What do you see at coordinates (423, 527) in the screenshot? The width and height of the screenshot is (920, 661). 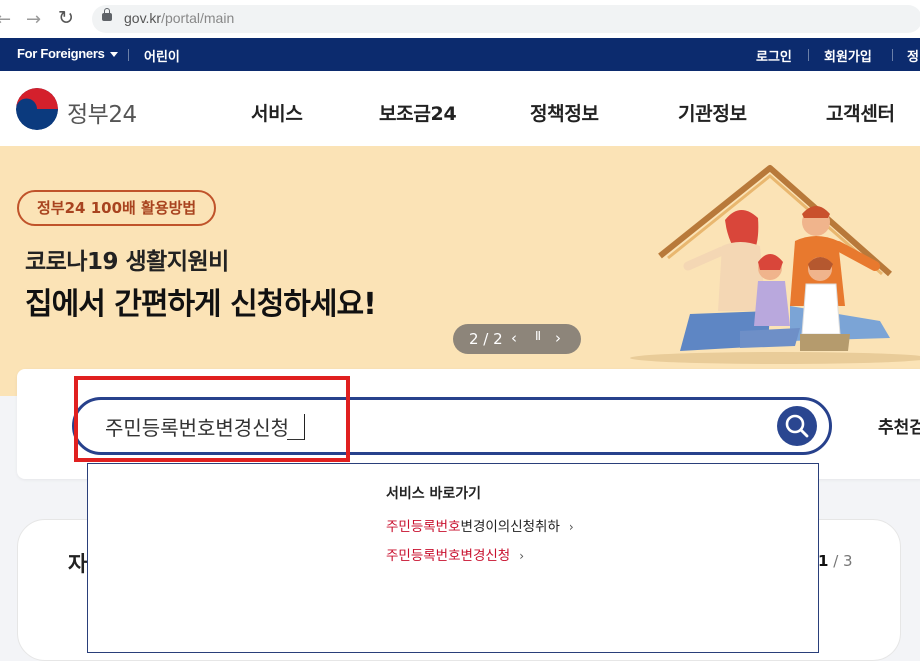 I see `suggestion-match: 주민등록번호` at bounding box center [423, 527].